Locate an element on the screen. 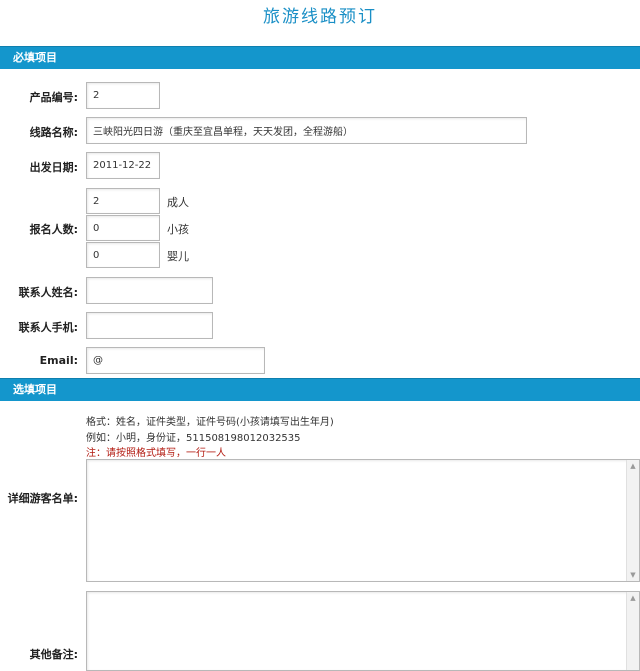  contact-phone-label: 联系人手机: is located at coordinates (48, 327).